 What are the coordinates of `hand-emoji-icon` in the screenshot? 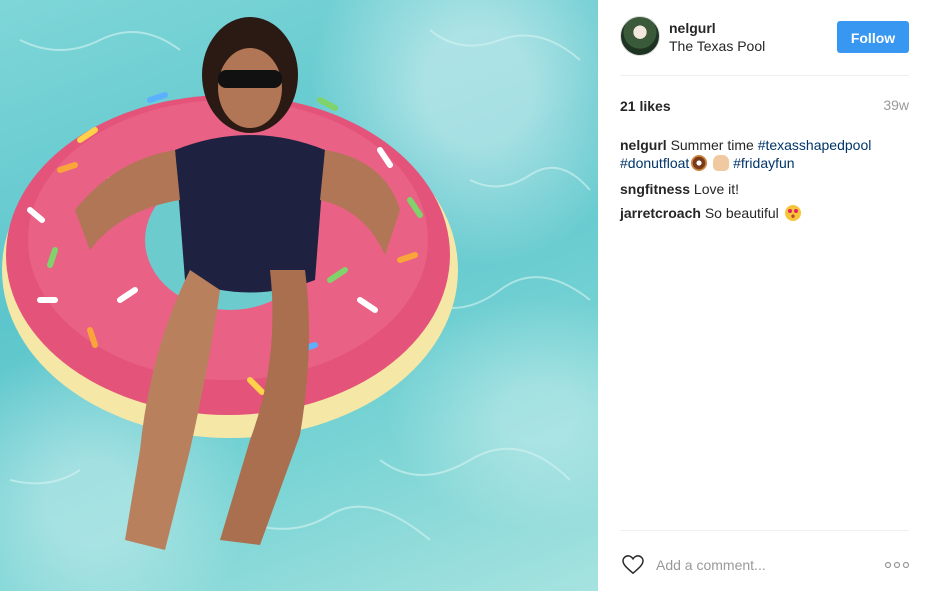 It's located at (721, 163).